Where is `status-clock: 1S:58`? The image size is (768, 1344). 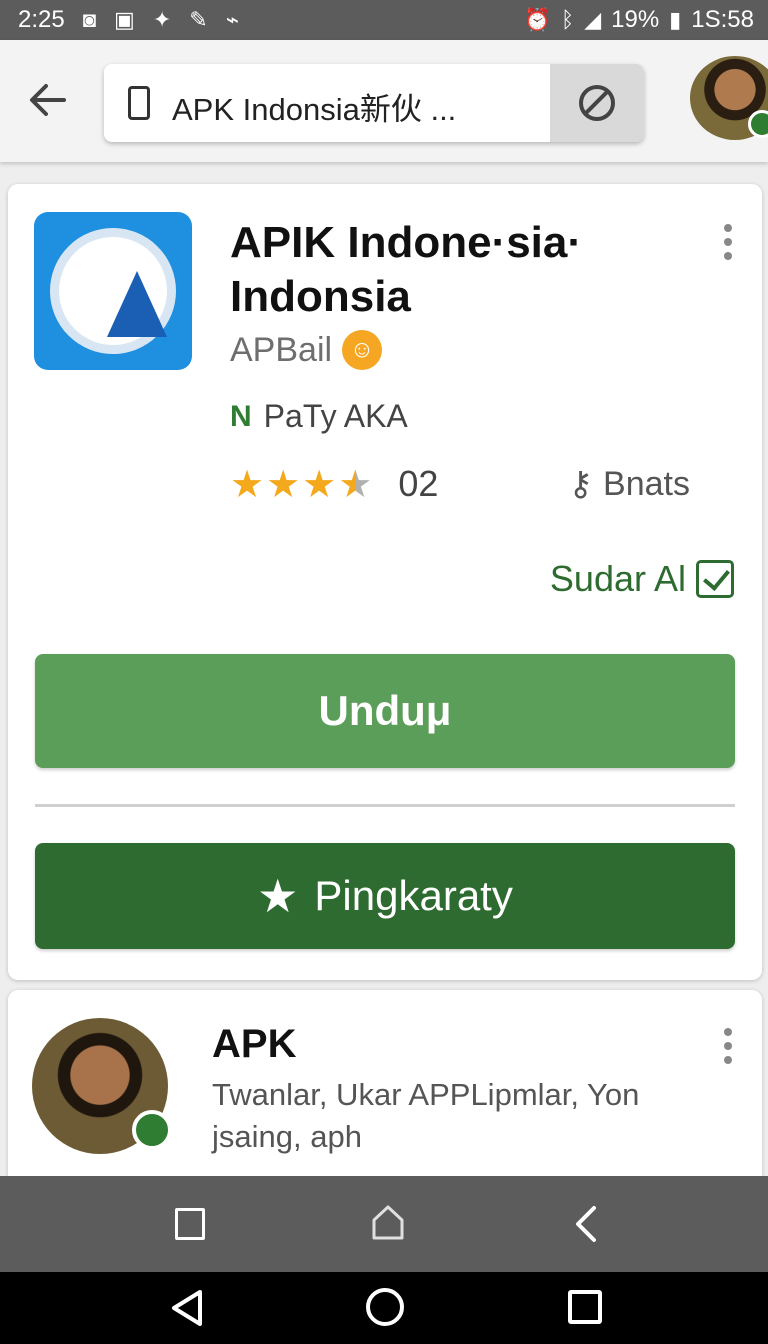 status-clock: 1S:58 is located at coordinates (722, 19).